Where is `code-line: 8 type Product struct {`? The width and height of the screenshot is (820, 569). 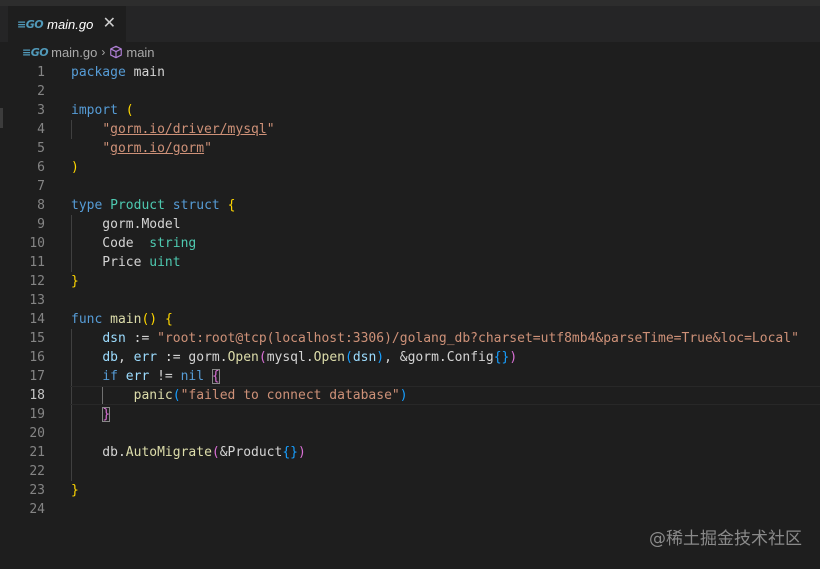 code-line: 8 type Product struct { is located at coordinates (410, 205).